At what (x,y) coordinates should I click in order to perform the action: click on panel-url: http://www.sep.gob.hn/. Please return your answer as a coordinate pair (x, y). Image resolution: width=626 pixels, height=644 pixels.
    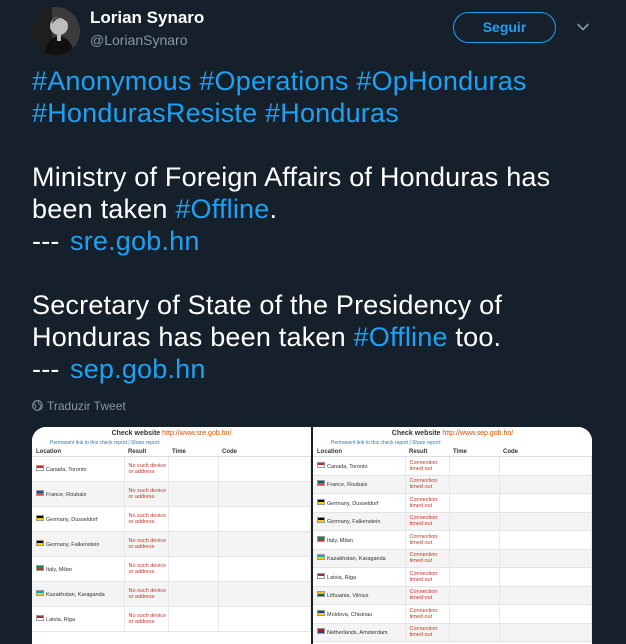
    Looking at the image, I should click on (478, 433).